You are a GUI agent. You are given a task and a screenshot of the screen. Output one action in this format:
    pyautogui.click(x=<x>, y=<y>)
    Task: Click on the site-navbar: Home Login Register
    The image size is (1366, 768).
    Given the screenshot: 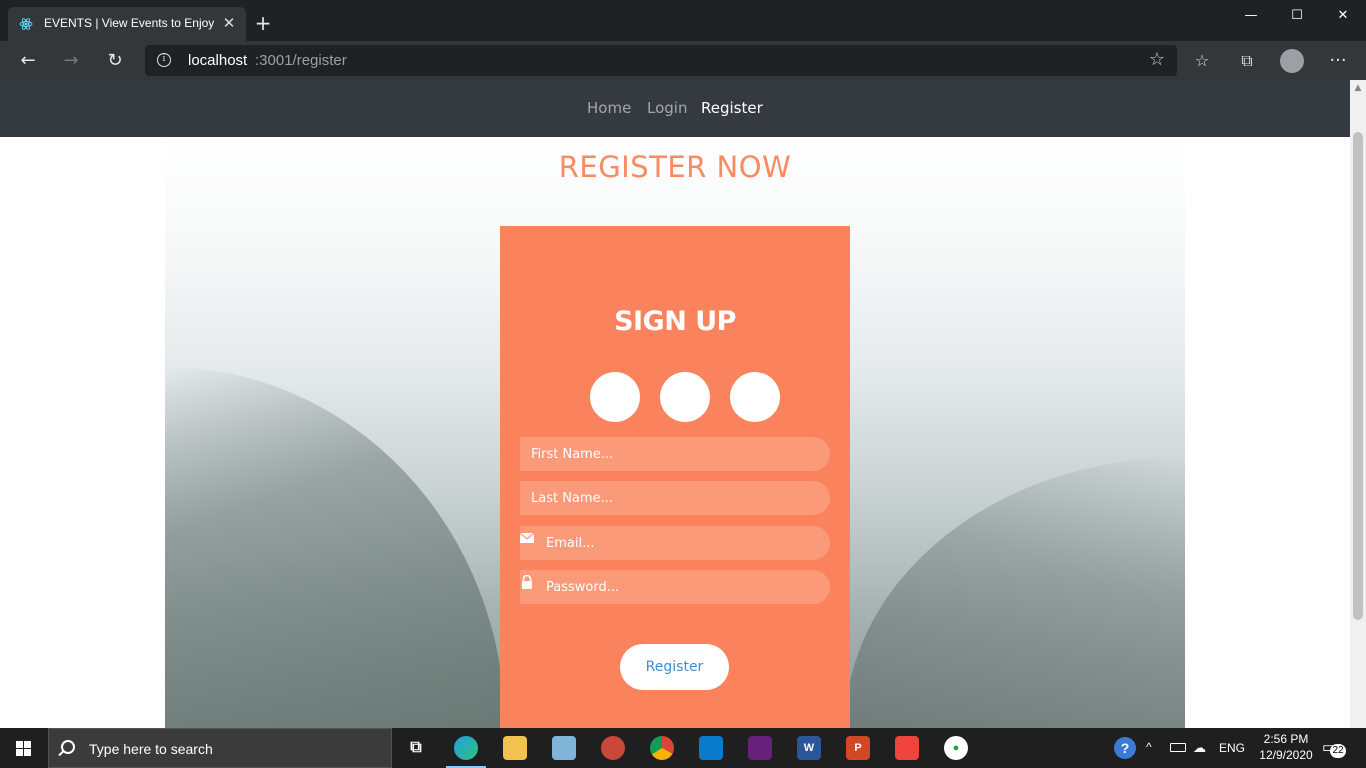 What is the action you would take?
    pyautogui.click(x=675, y=108)
    